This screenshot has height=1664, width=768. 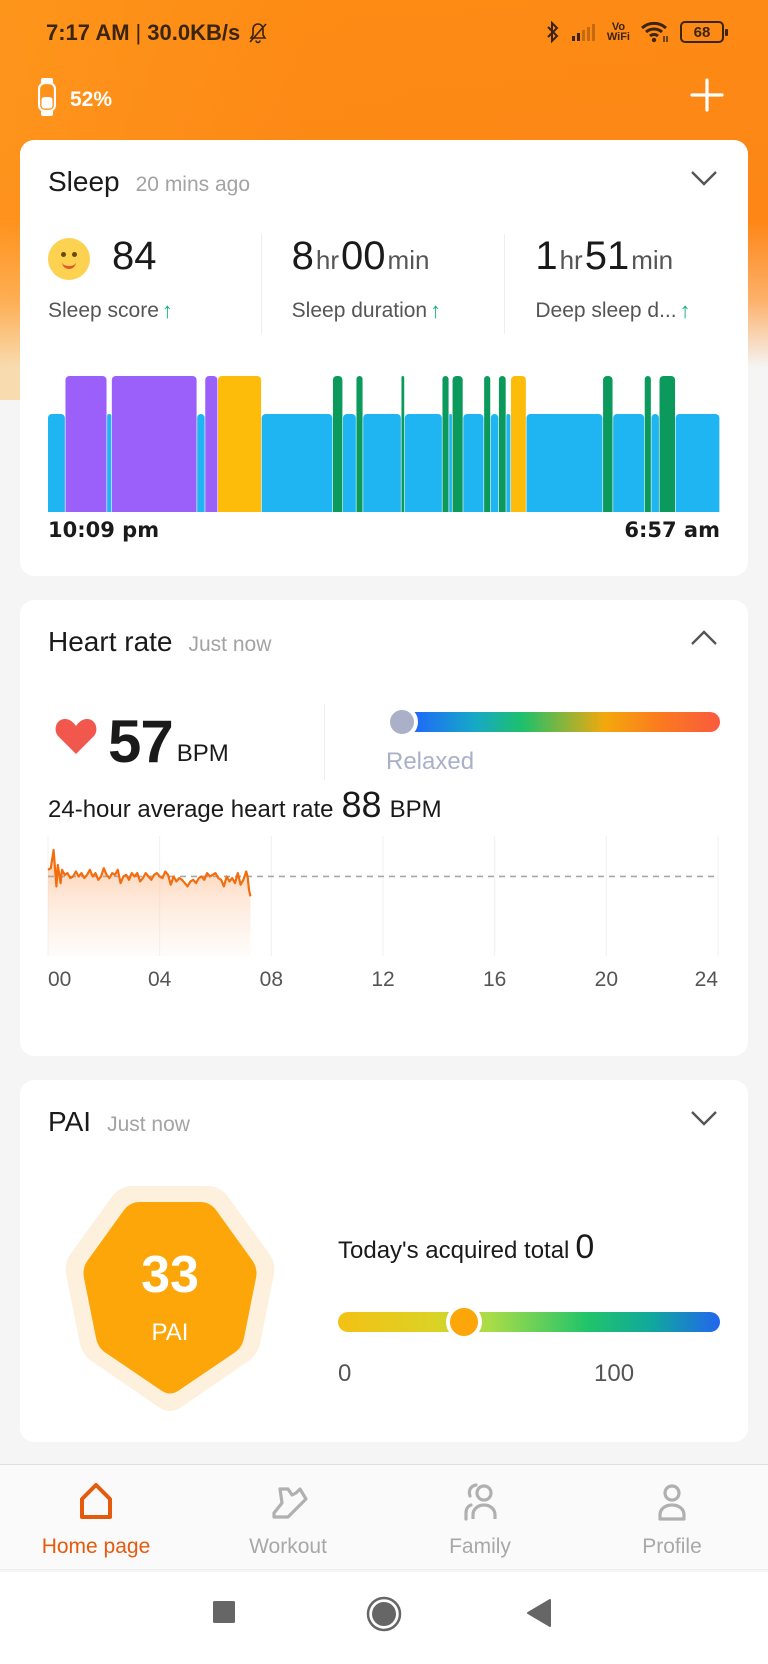 What do you see at coordinates (384, 35) in the screenshot?
I see `status-bar: 7:17 AM | 30.0KB/s Vo WiFi 68` at bounding box center [384, 35].